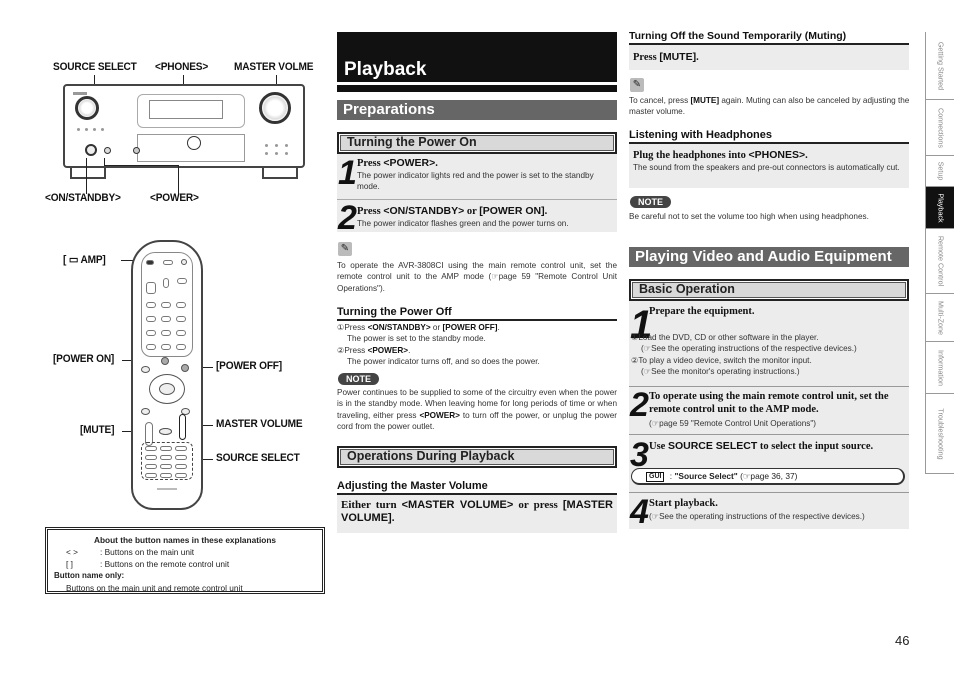 The image size is (954, 675). What do you see at coordinates (95, 67) in the screenshot?
I see `callout-source-select: SOURCE SELECT` at bounding box center [95, 67].